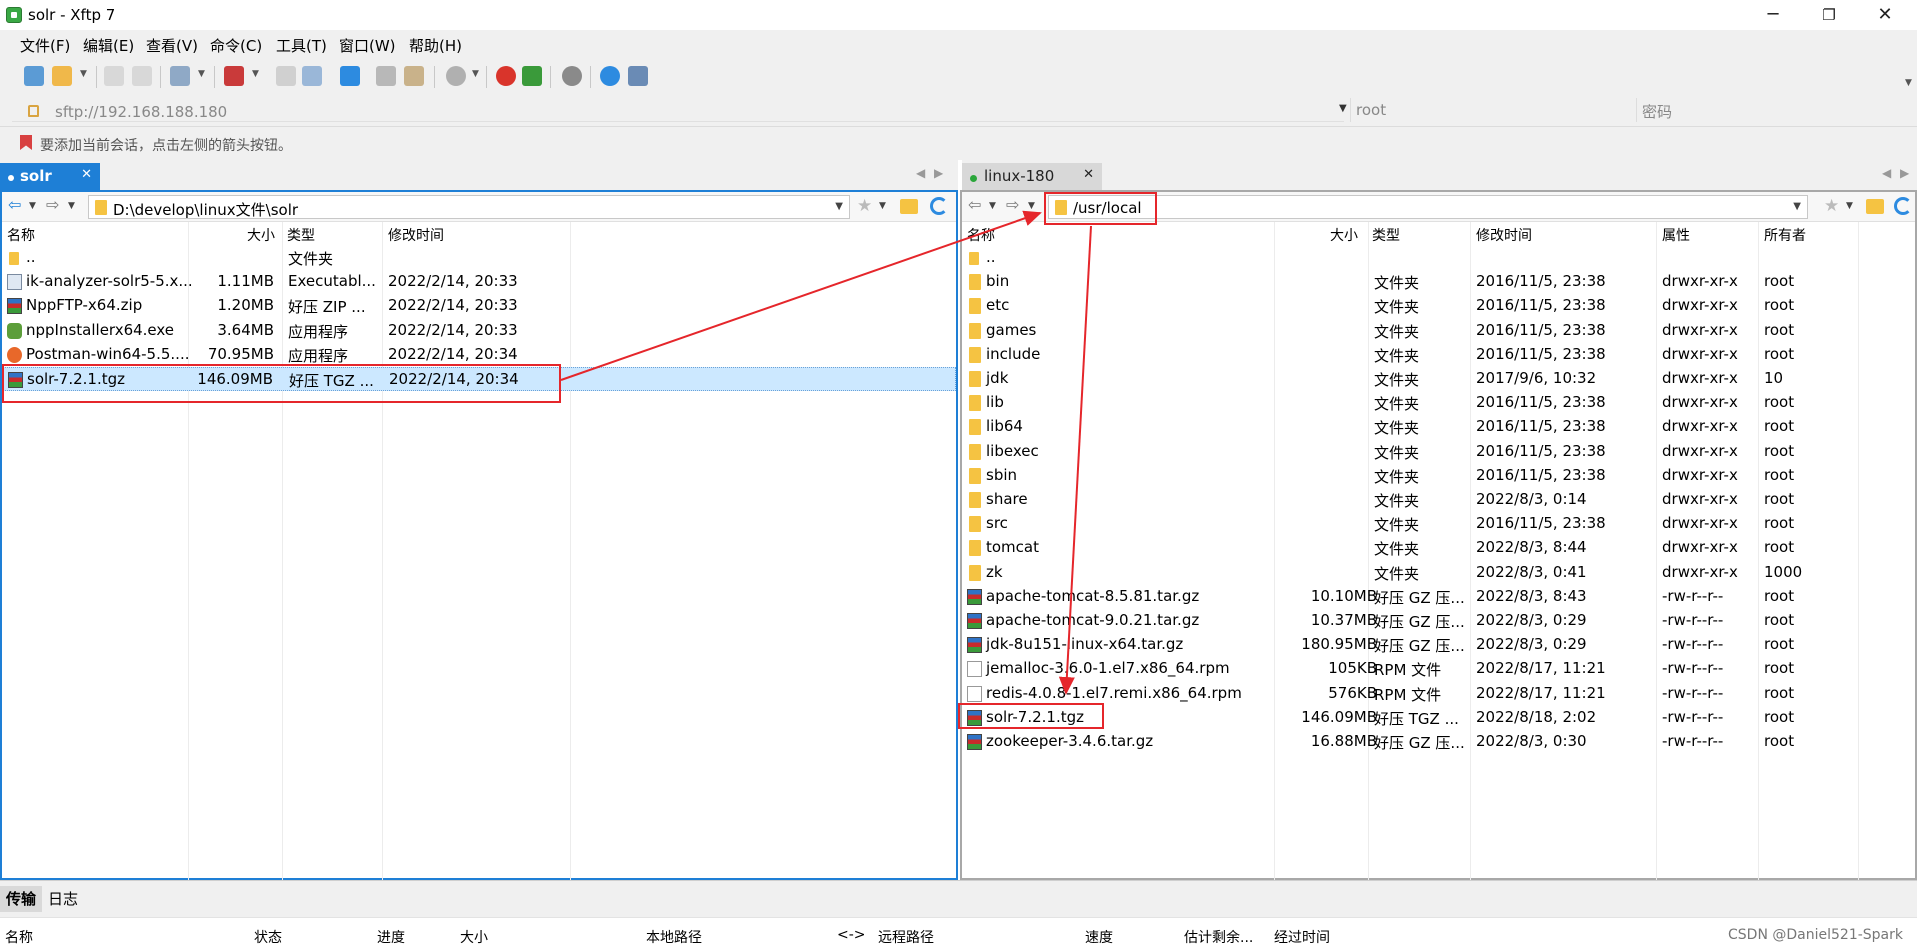 The height and width of the screenshot is (951, 1917). Describe the element at coordinates (1099, 937) in the screenshot. I see `col-speed: 速度` at that location.